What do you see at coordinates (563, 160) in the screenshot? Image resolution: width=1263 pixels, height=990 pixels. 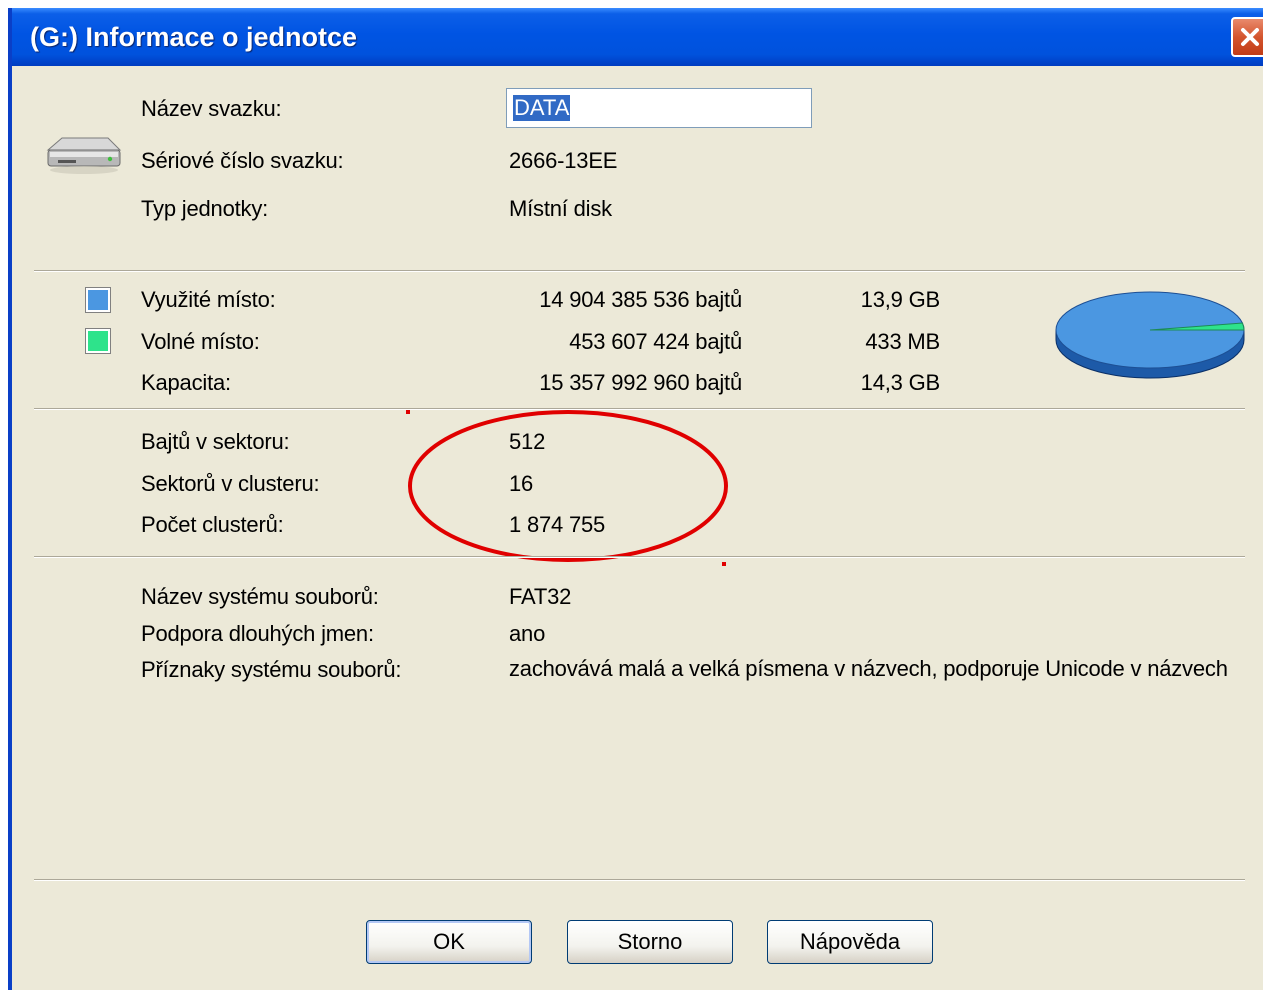 I see `serial-number-value: 2666-13EE` at bounding box center [563, 160].